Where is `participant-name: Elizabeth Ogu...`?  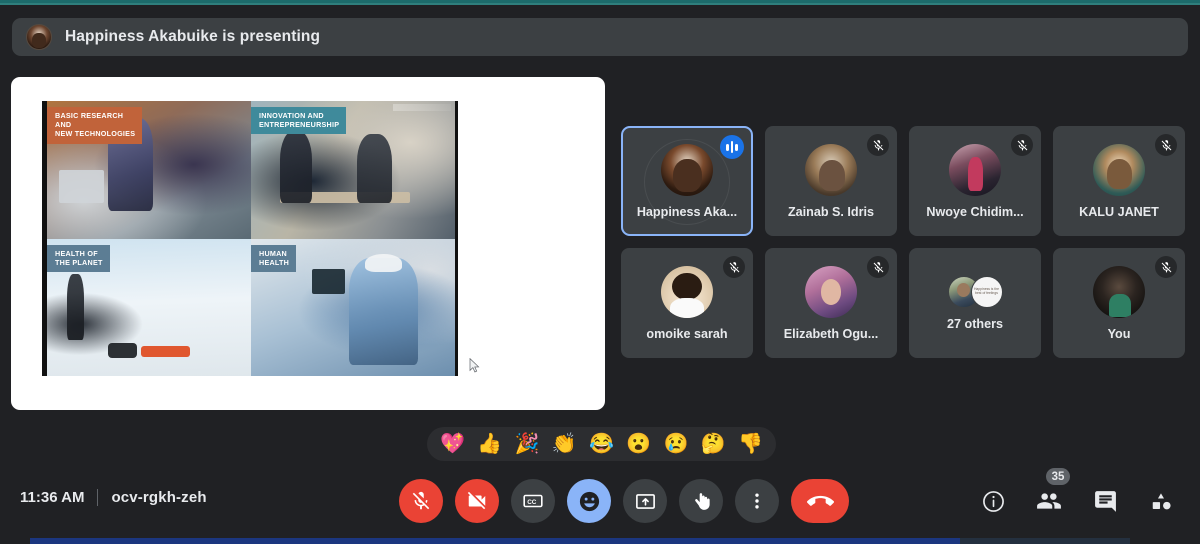 participant-name: Elizabeth Ogu... is located at coordinates (831, 333).